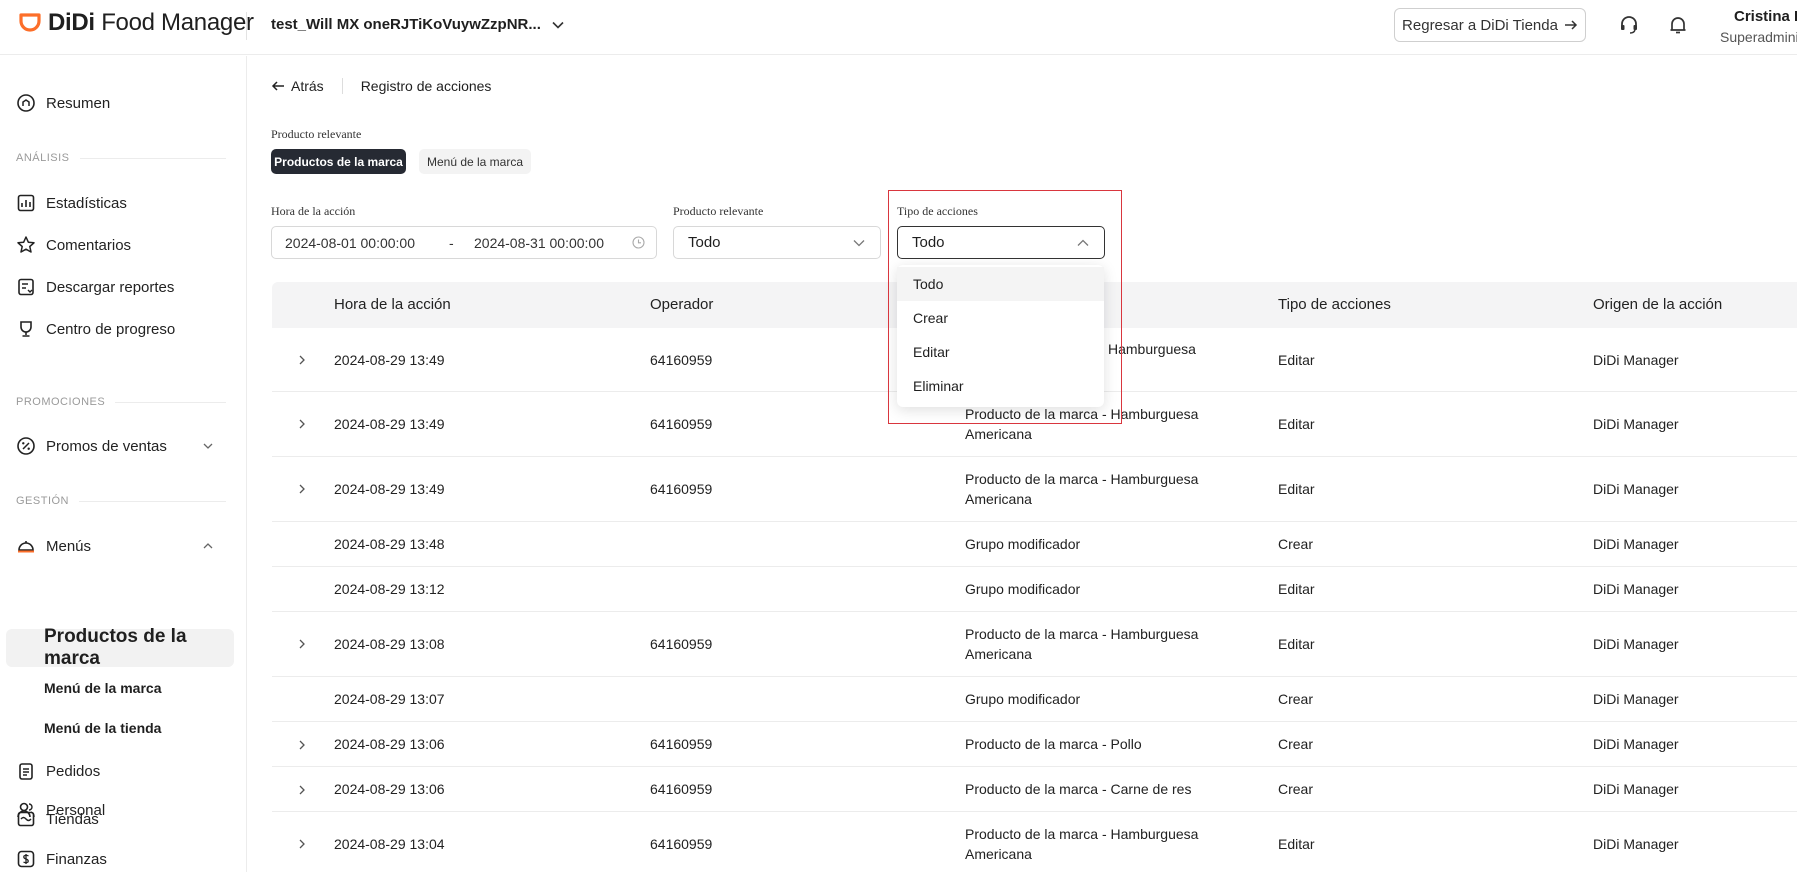  I want to click on sidebar-item-label: Menús, so click(69, 546).